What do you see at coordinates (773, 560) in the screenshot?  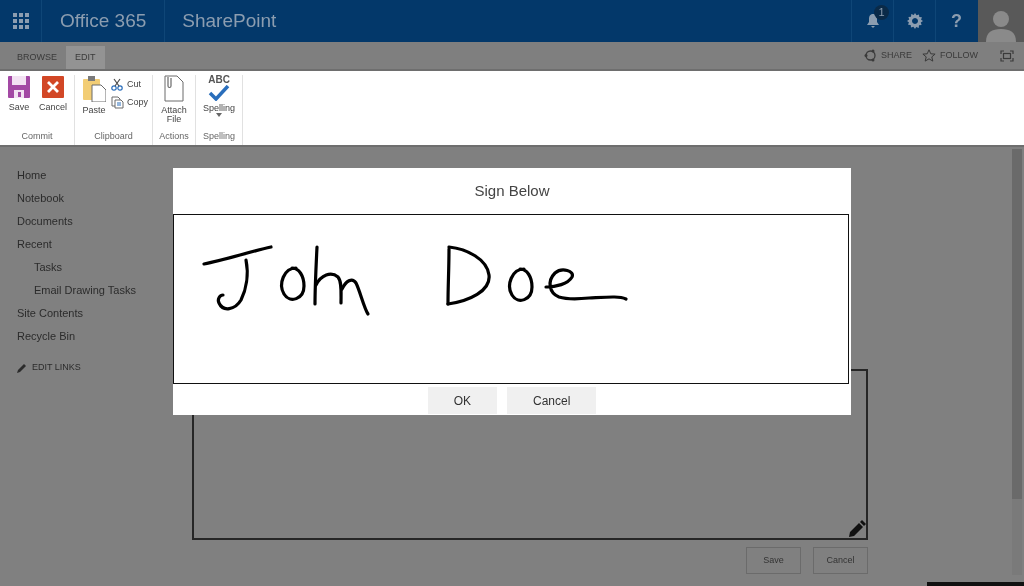 I see `form-button: Save` at bounding box center [773, 560].